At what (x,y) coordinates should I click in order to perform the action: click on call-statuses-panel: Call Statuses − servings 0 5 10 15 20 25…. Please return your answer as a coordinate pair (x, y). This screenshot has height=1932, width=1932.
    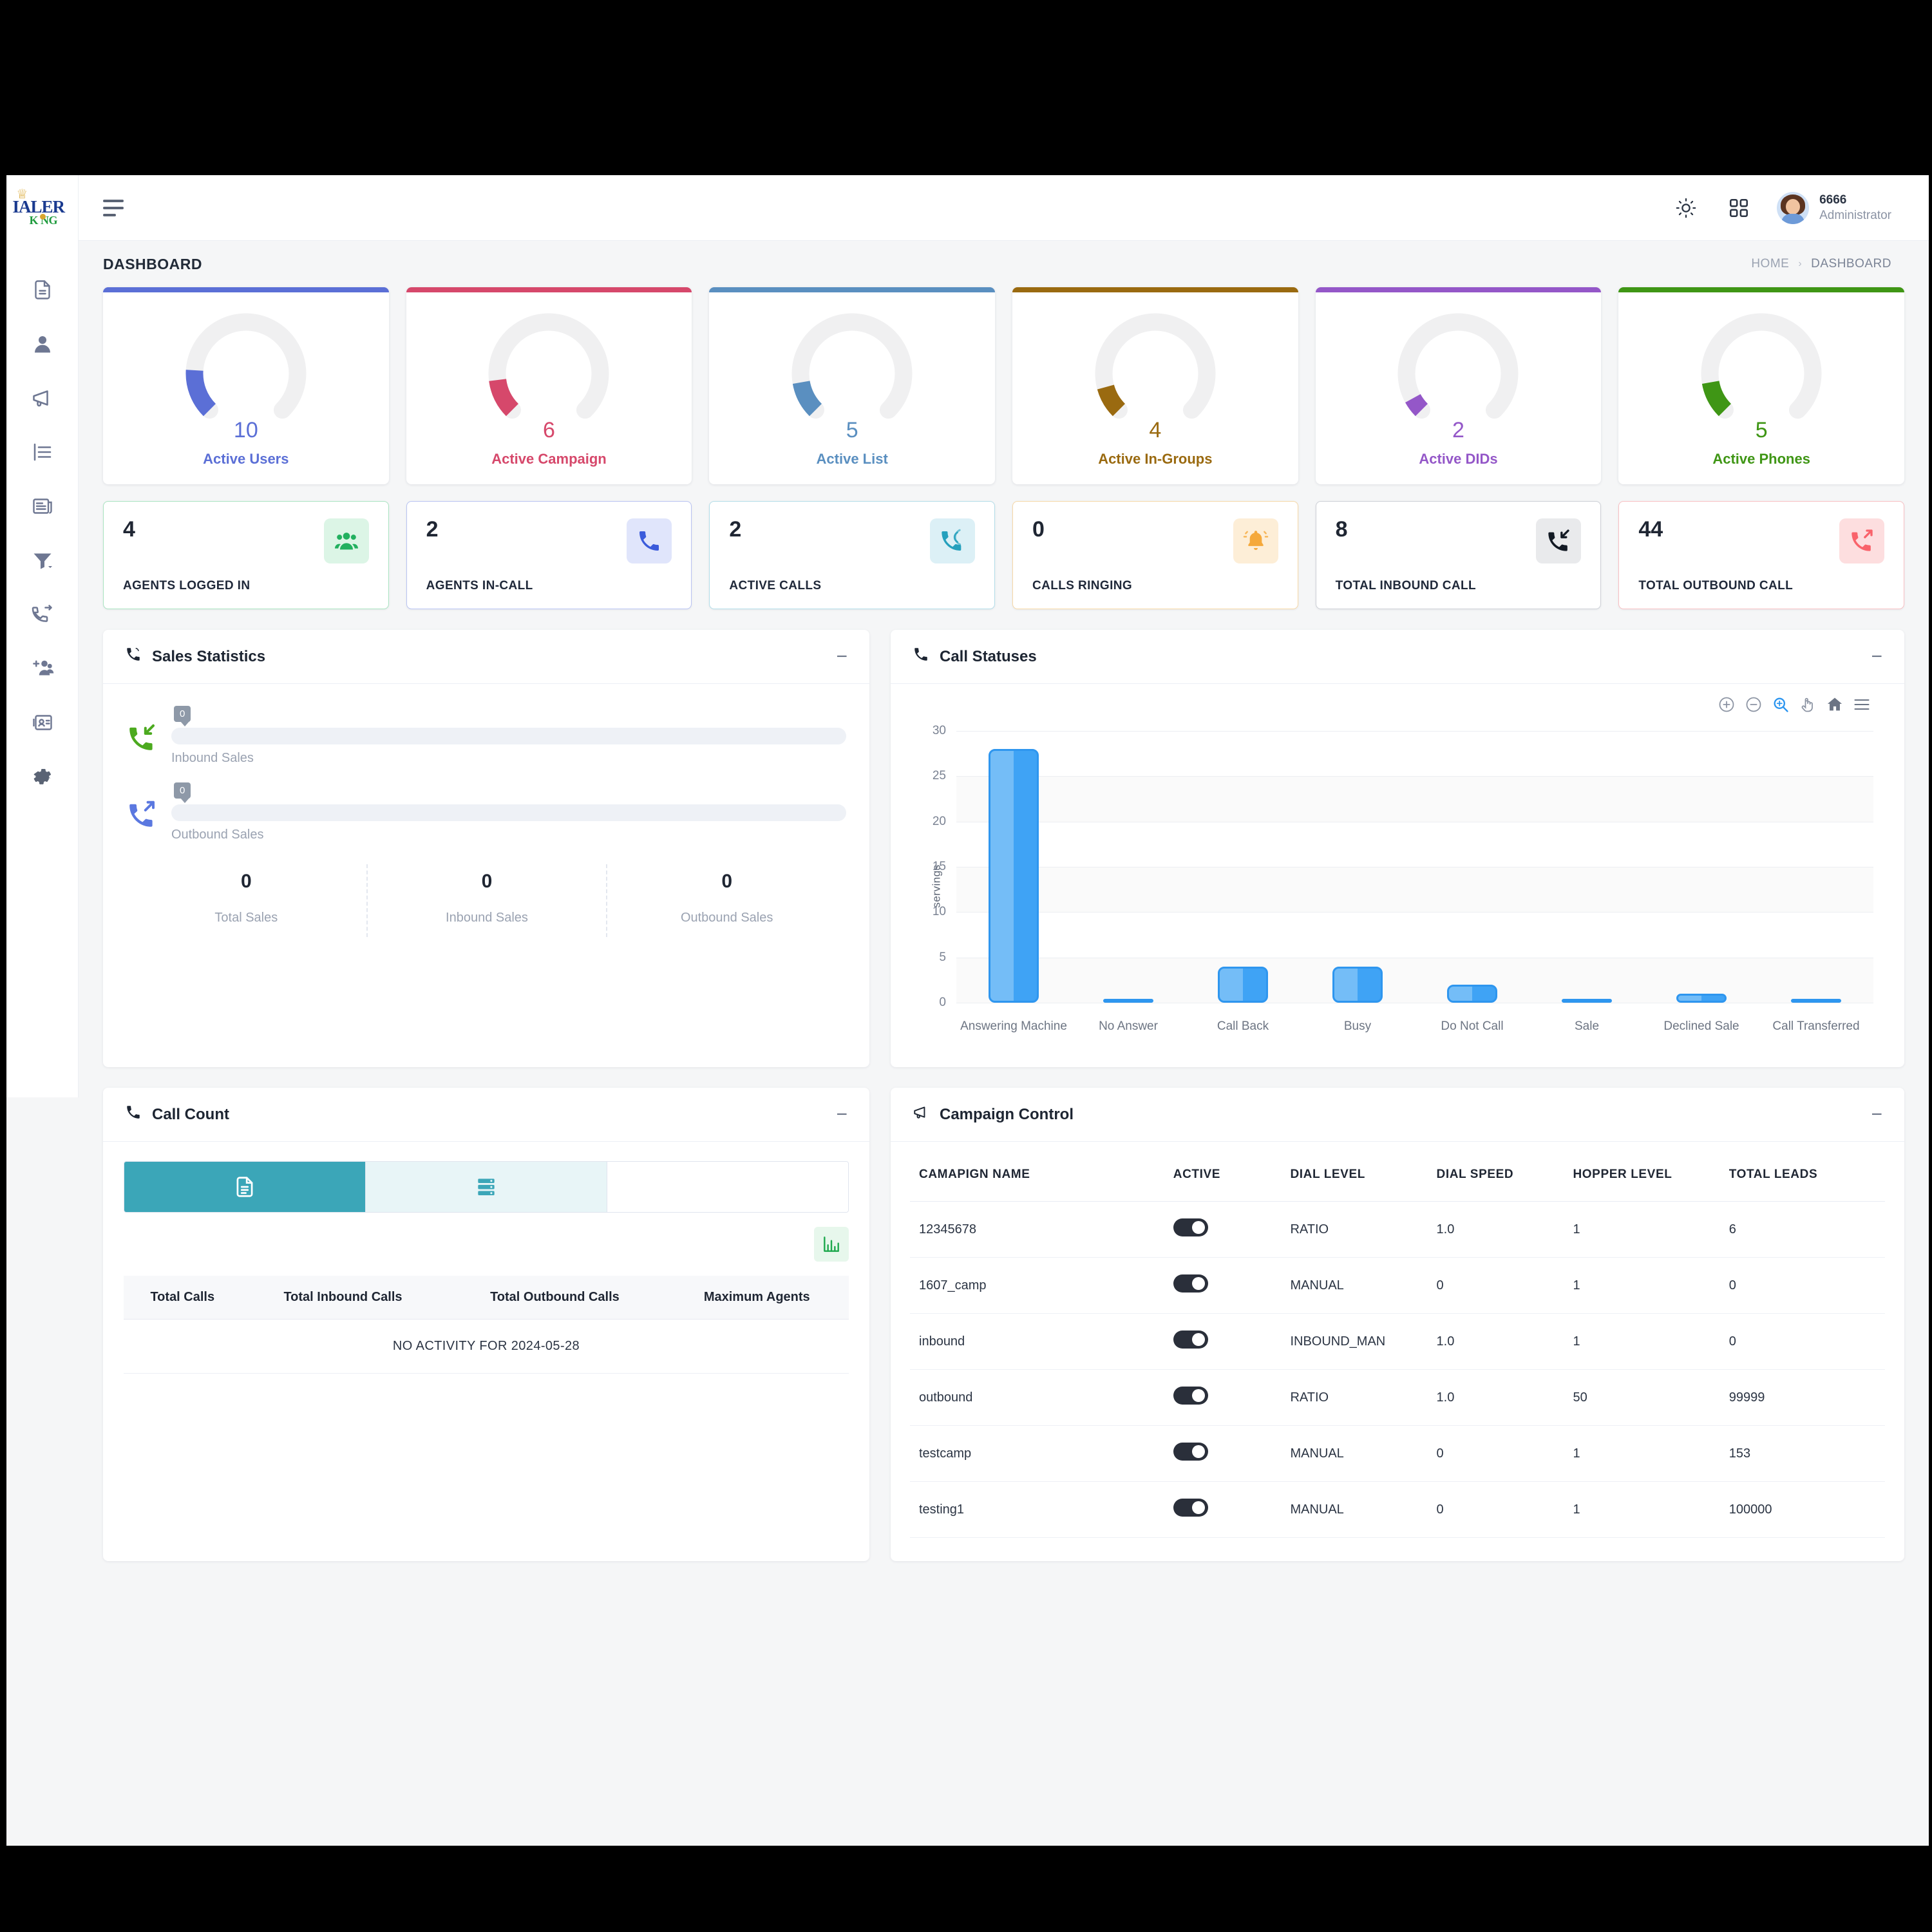
    Looking at the image, I should click on (1397, 848).